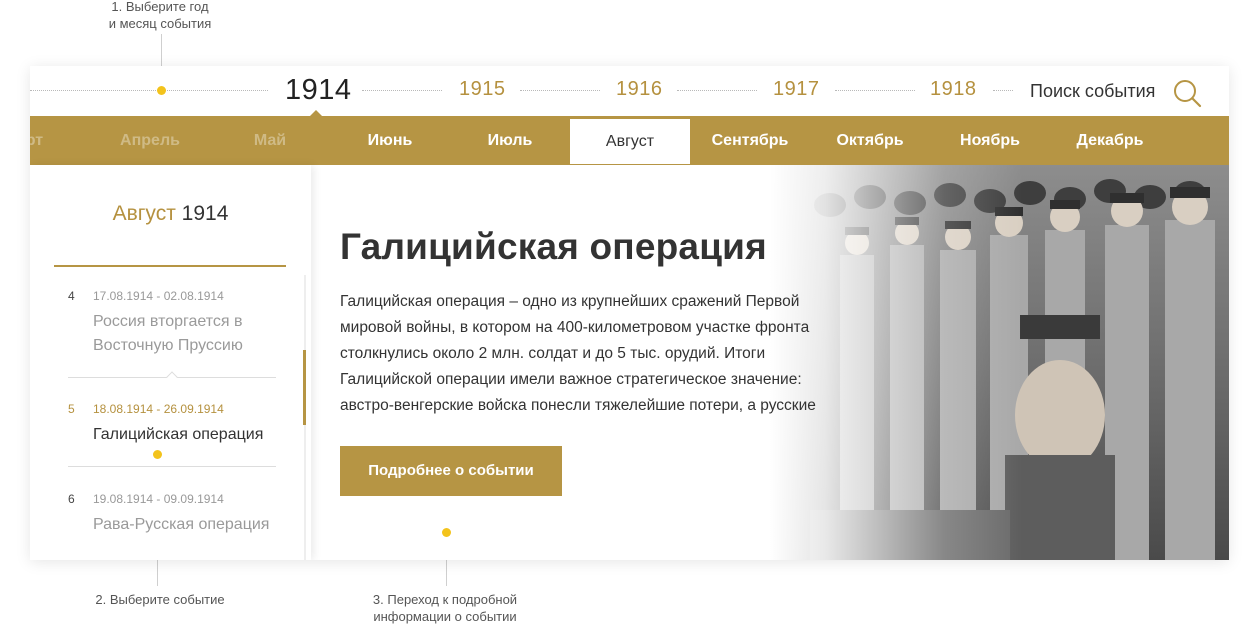 This screenshot has width=1259, height=624. Describe the element at coordinates (168, 333) in the screenshot. I see `event-title: Россия вторгается в Восточную Пруссию` at that location.